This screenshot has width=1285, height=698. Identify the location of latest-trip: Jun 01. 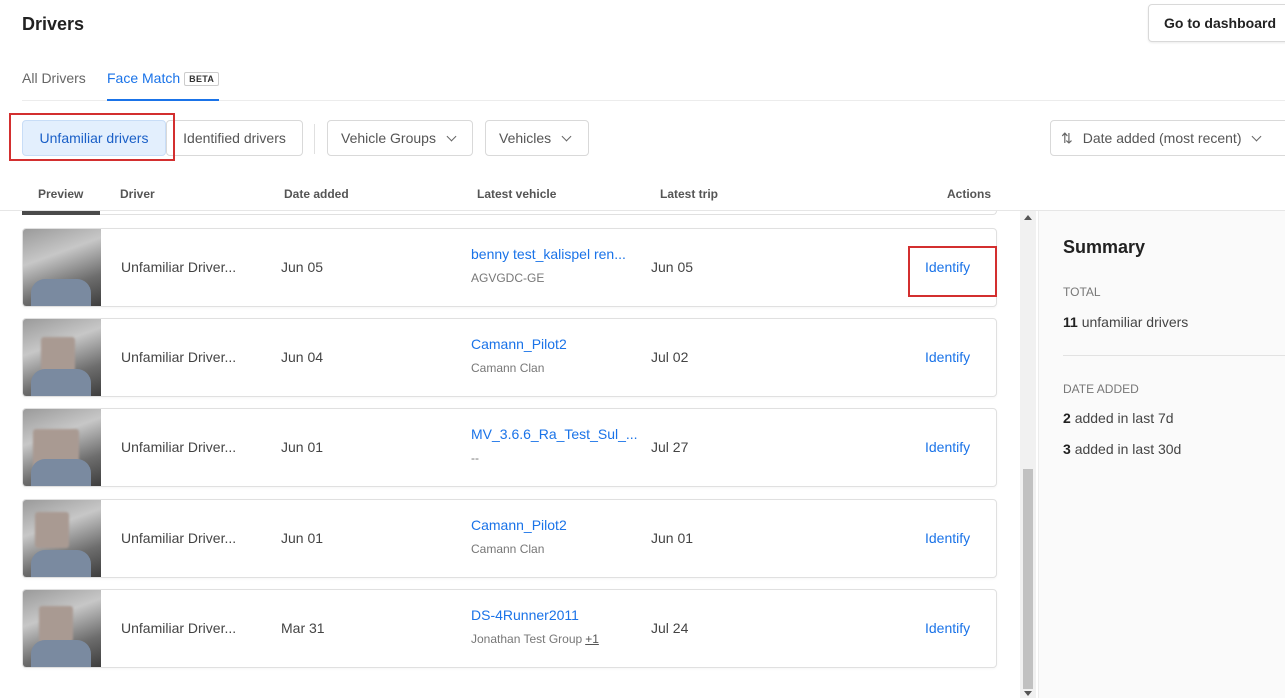
(672, 538).